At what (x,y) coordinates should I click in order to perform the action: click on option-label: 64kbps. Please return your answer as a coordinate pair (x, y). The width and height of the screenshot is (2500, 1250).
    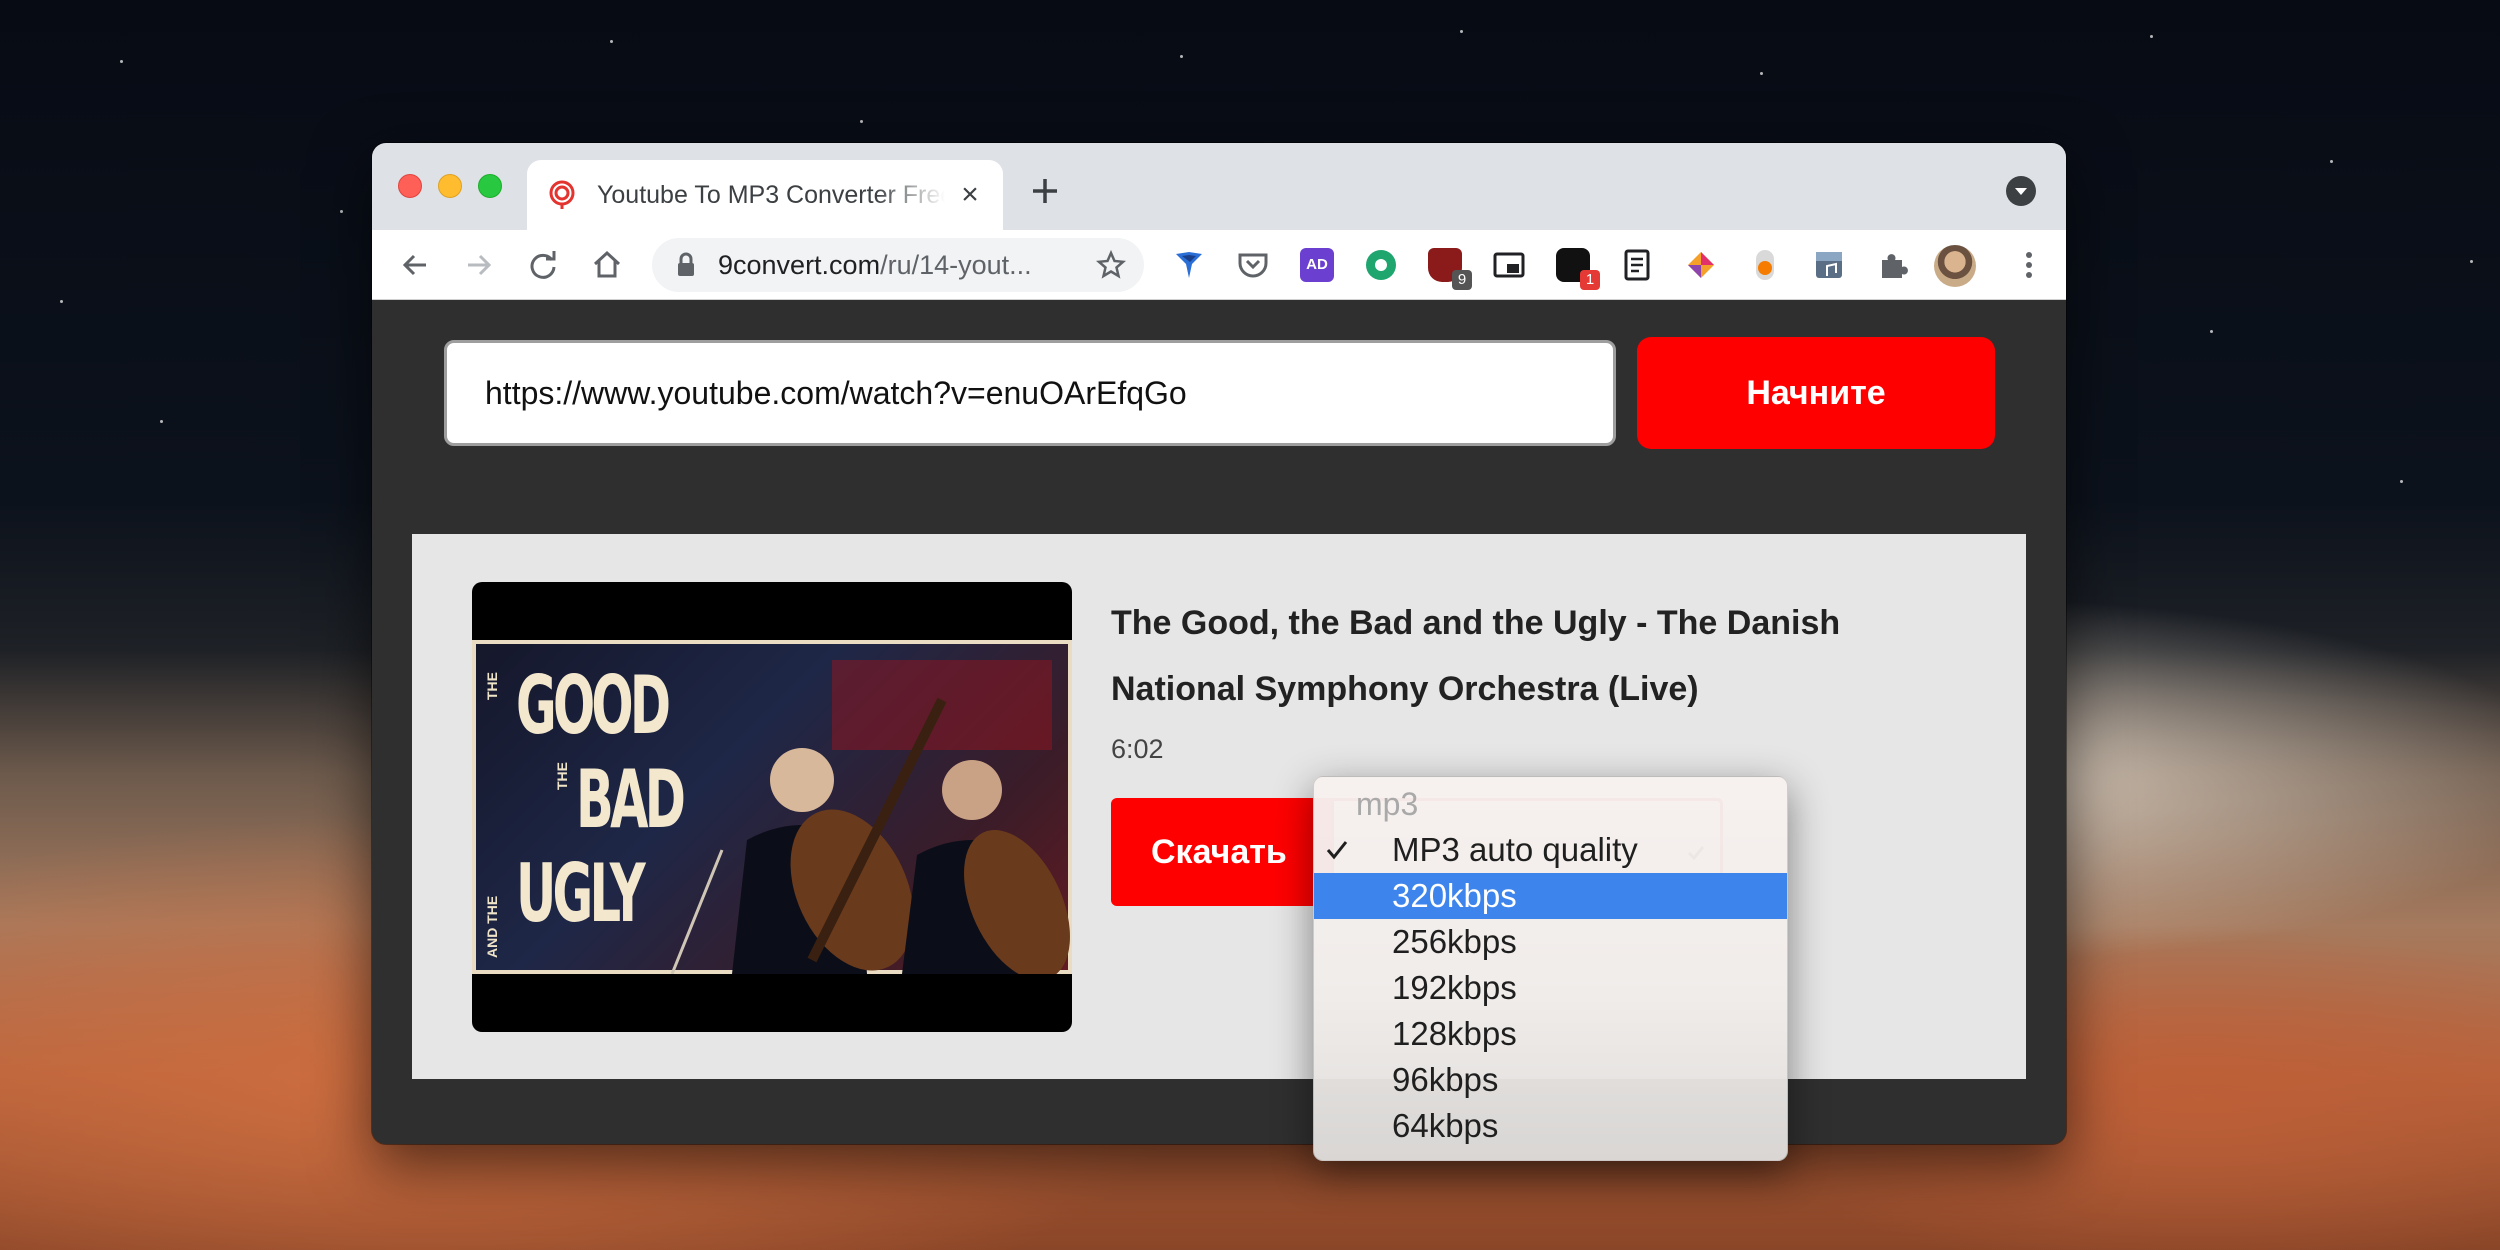
    Looking at the image, I should click on (1445, 1125).